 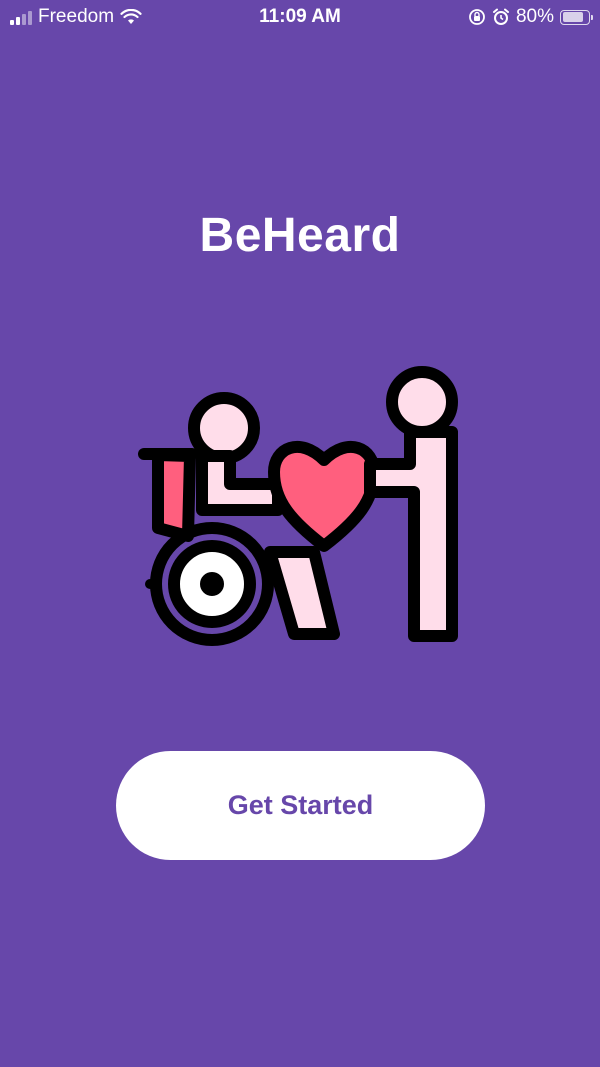 I want to click on alarm-icon, so click(x=501, y=17).